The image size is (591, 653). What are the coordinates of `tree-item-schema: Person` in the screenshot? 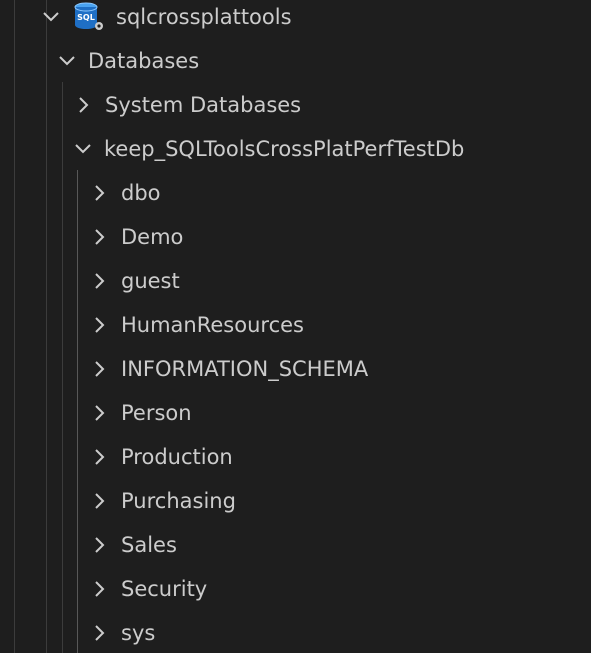 It's located at (295, 413).